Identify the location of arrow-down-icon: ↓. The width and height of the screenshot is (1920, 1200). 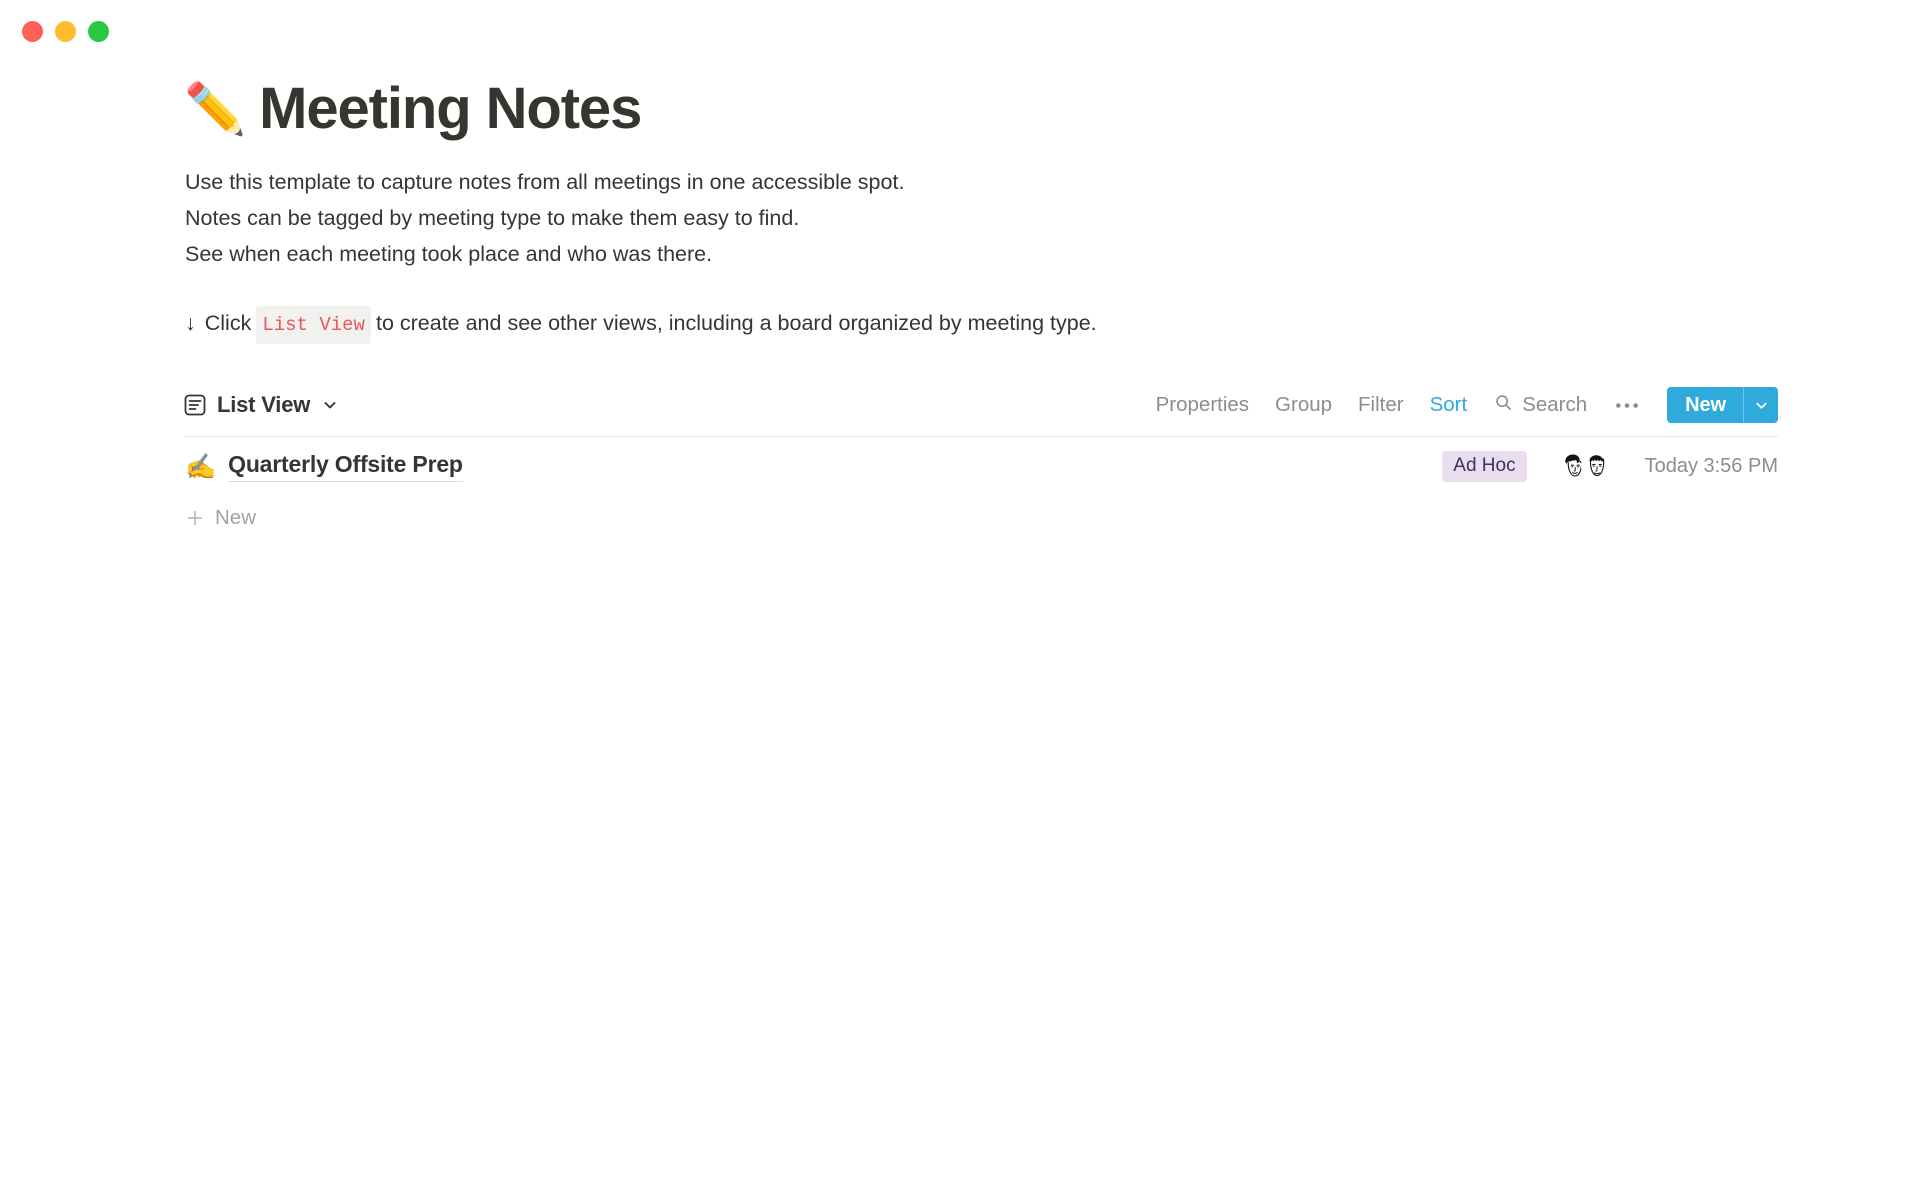
(190, 323).